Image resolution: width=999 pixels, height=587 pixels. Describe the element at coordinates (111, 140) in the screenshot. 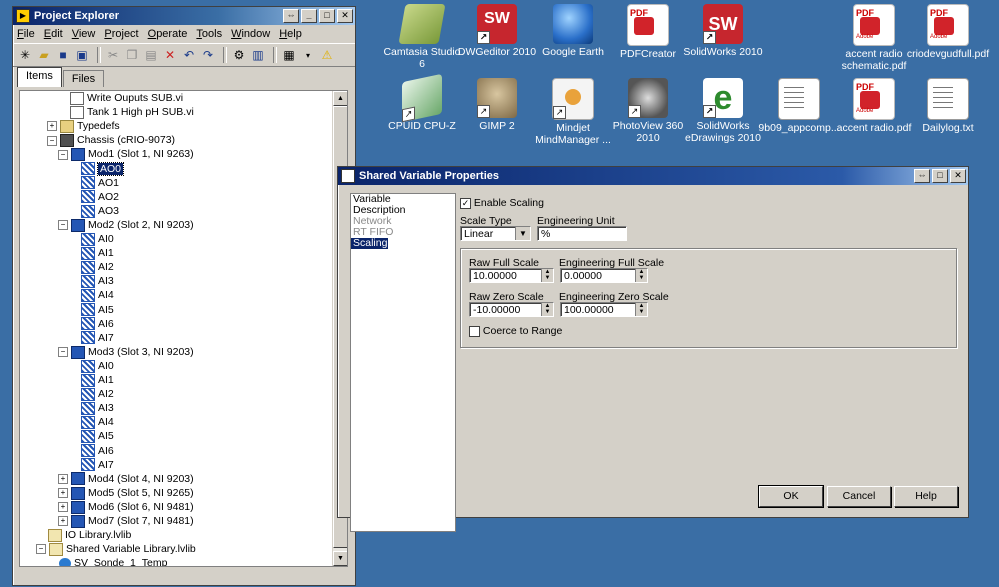

I see `tree-item: − Chassis (cRIO-9073)` at that location.